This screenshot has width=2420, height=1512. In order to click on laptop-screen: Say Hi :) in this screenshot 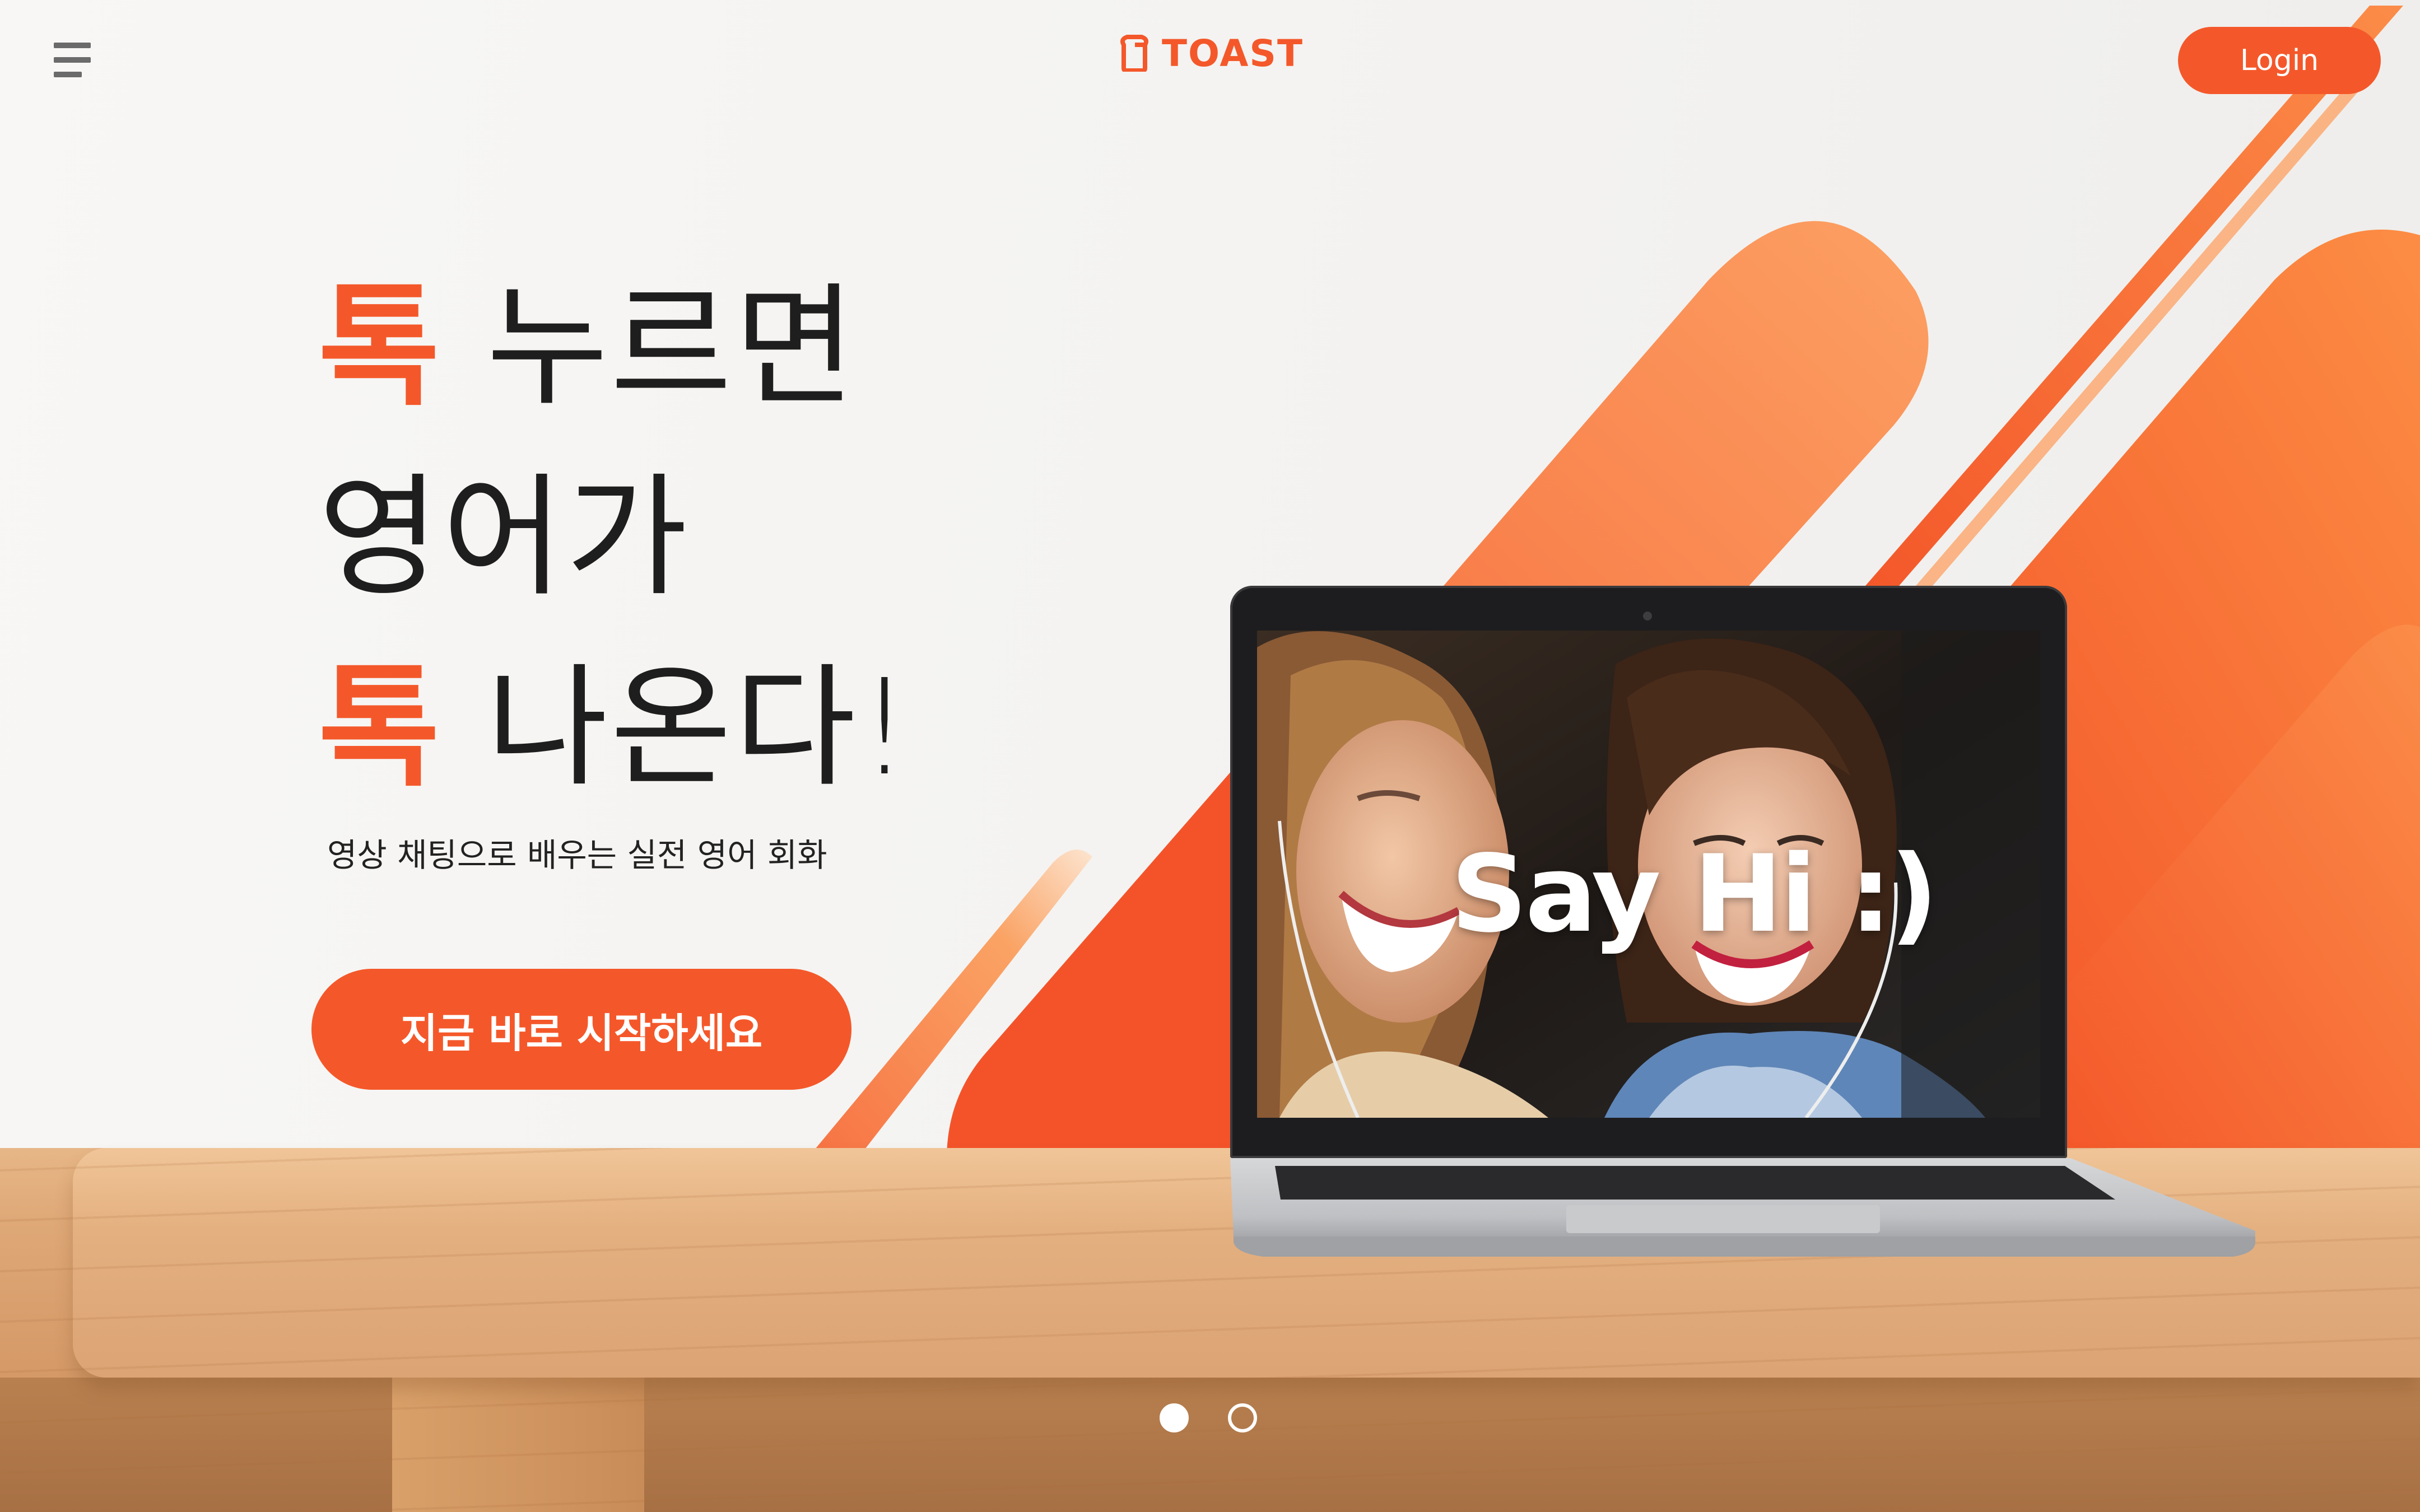, I will do `click(1649, 875)`.